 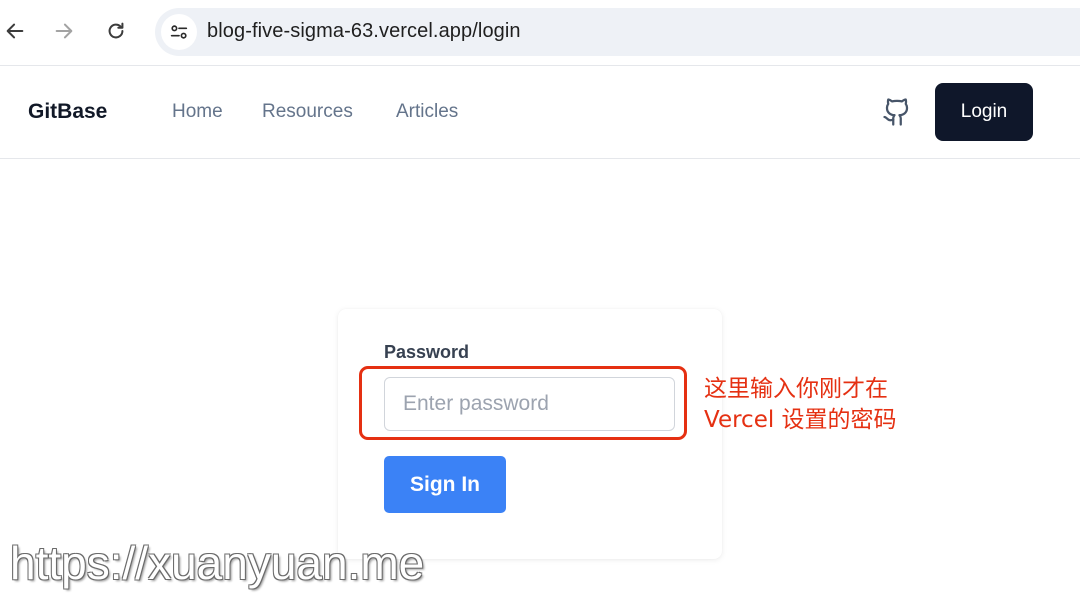 I want to click on password-label: Password, so click(x=427, y=352).